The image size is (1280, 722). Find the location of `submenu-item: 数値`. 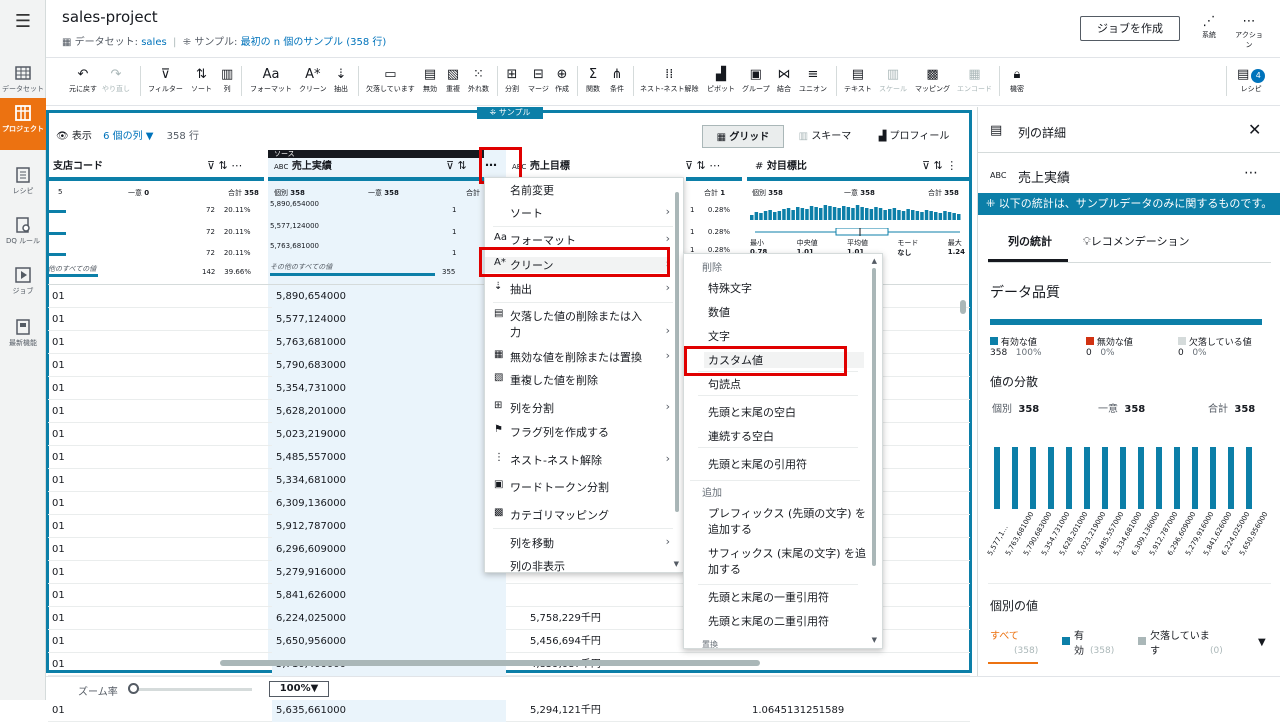

submenu-item: 数値 is located at coordinates (719, 312).